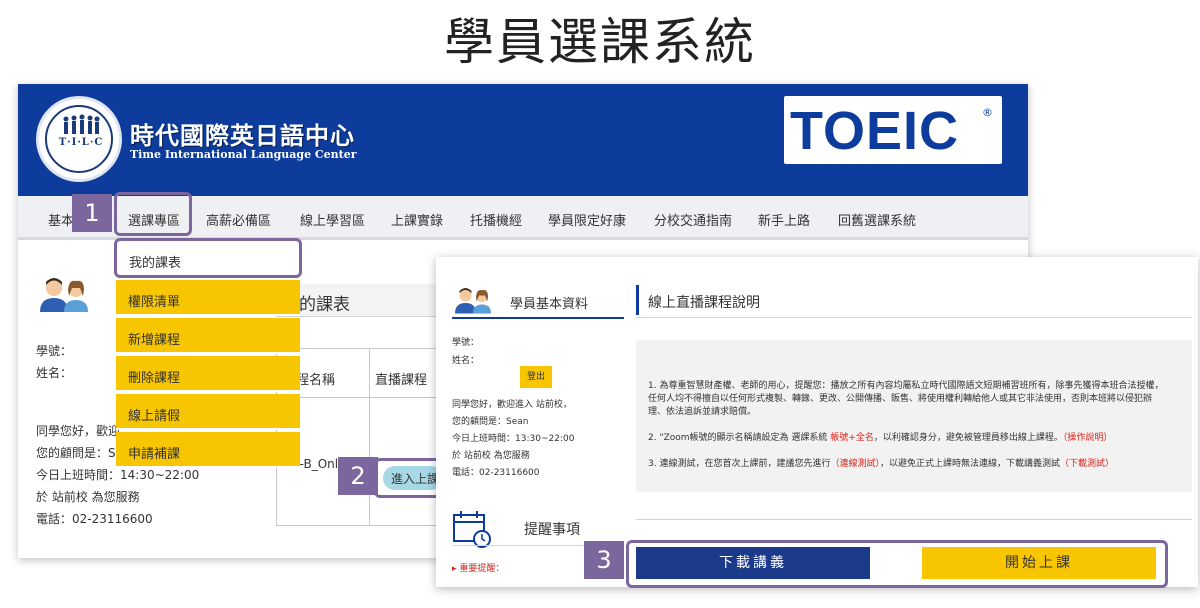 The width and height of the screenshot is (1200, 608). Describe the element at coordinates (61, 219) in the screenshot. I see `nav-item-basic: 基本` at that location.